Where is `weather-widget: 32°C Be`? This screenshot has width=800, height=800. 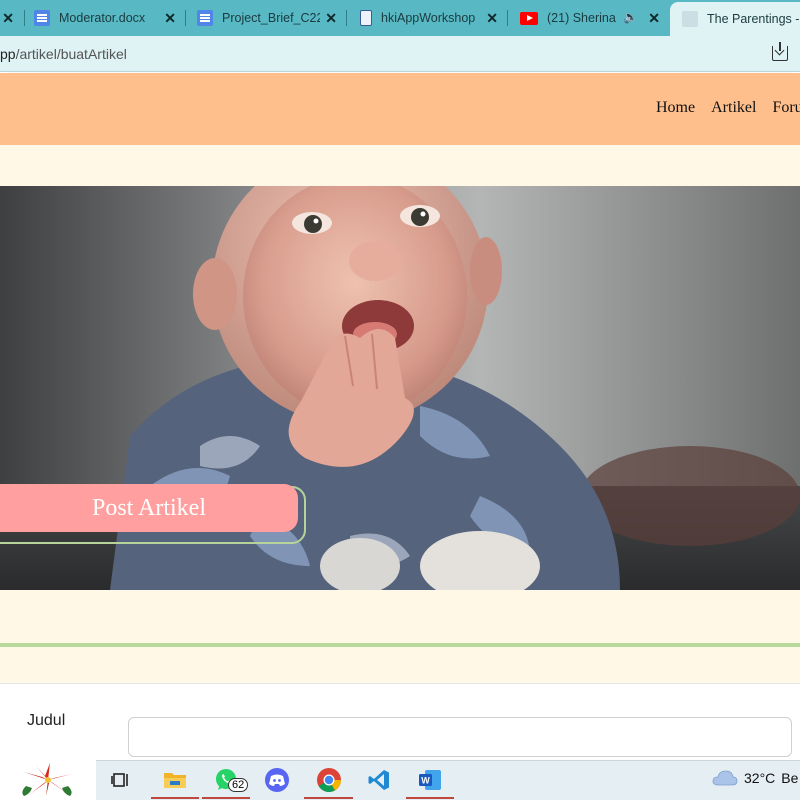 weather-widget: 32°C Be is located at coordinates (755, 778).